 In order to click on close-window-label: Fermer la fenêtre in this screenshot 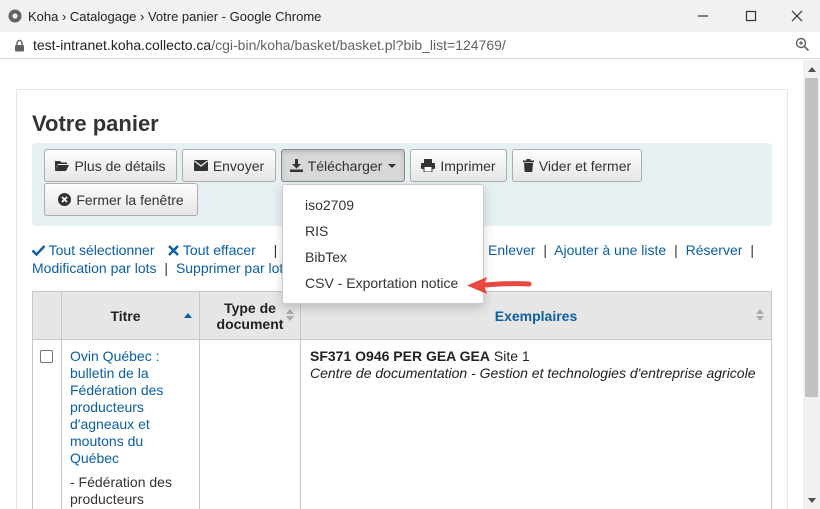, I will do `click(130, 199)`.